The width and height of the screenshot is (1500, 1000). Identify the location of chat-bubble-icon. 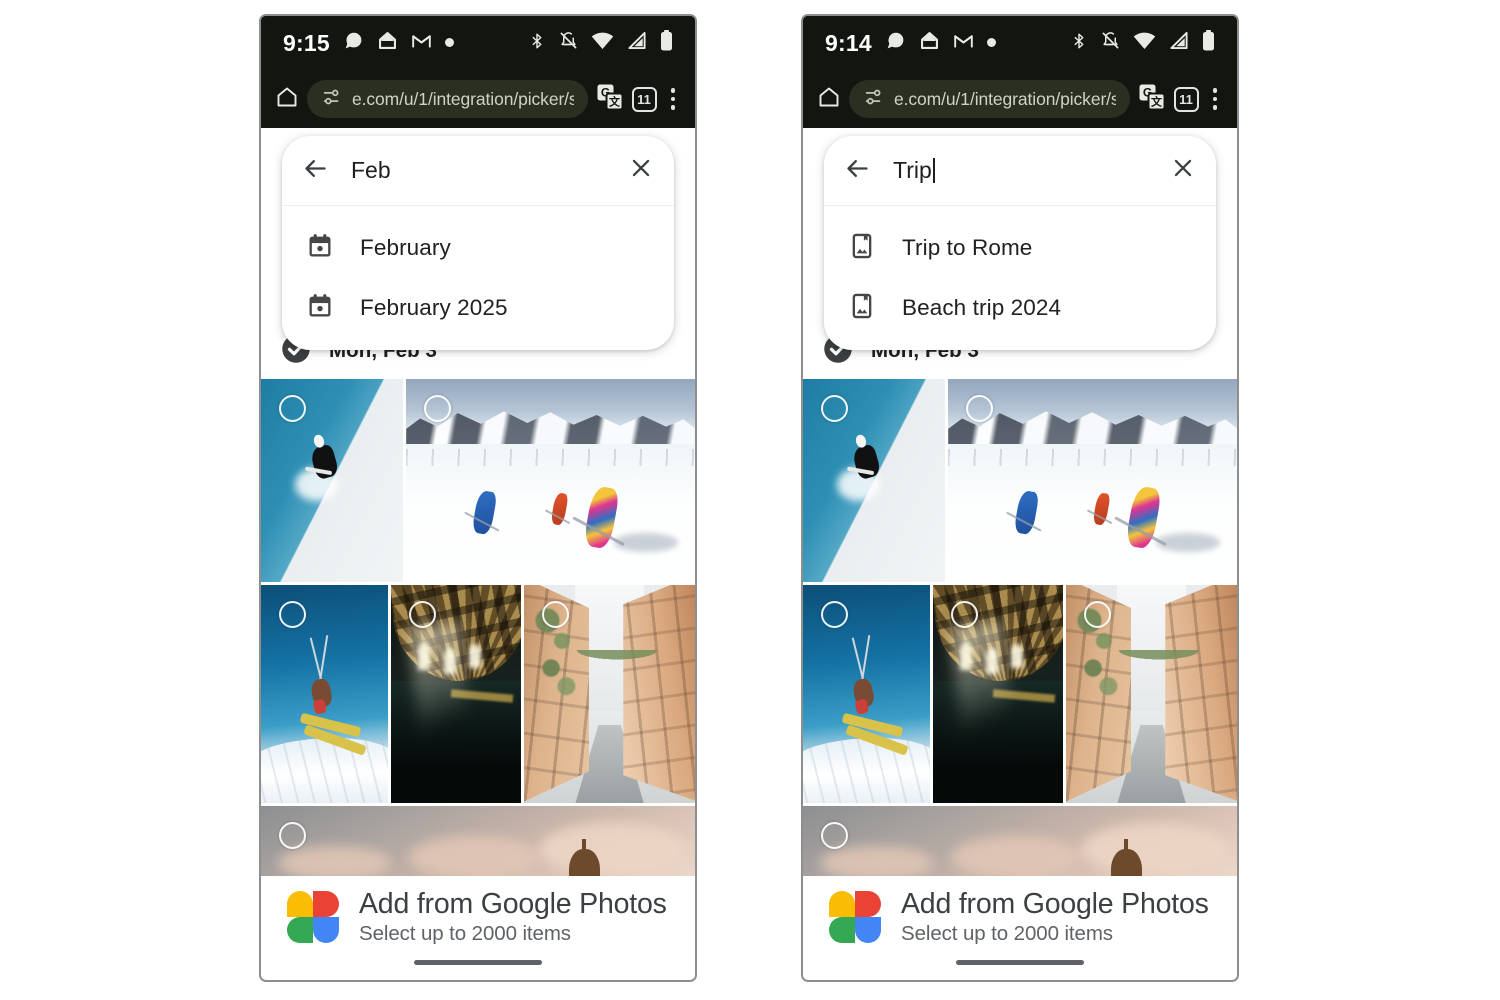
(895, 43).